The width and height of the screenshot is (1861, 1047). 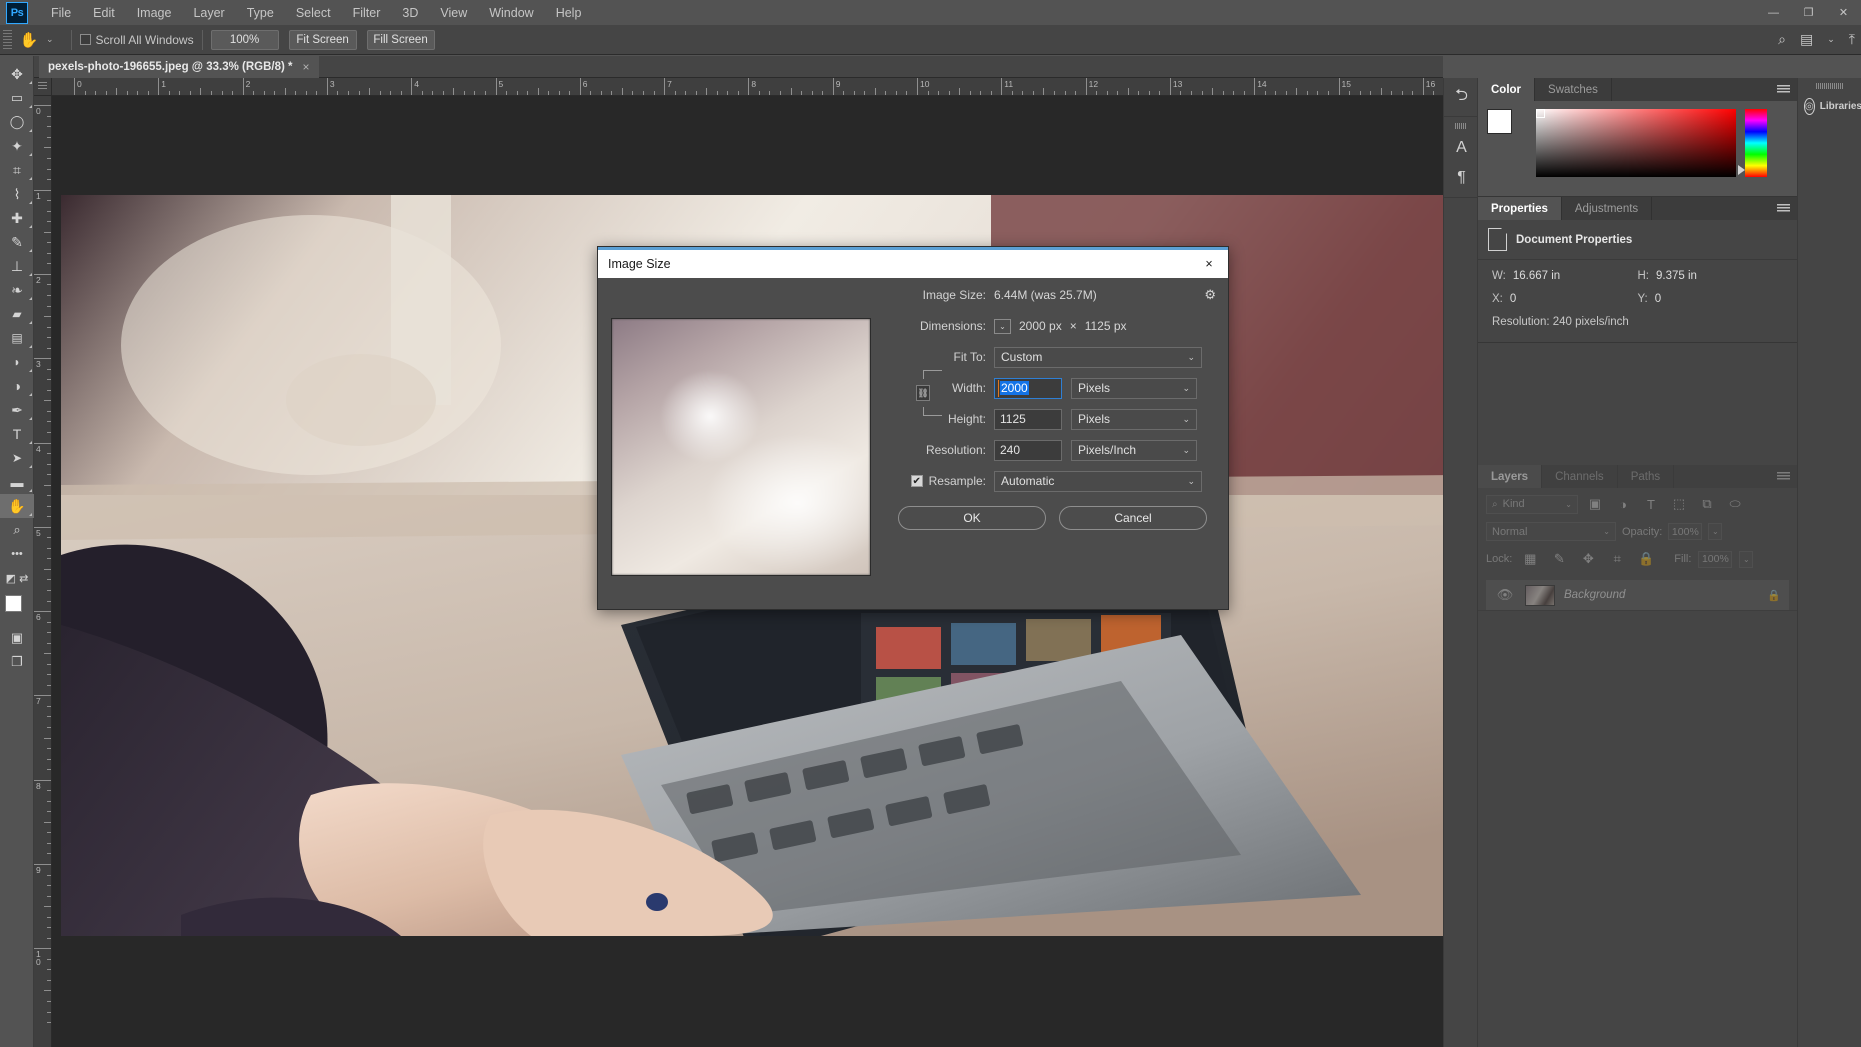 I want to click on layer-name: Background, so click(x=1594, y=595).